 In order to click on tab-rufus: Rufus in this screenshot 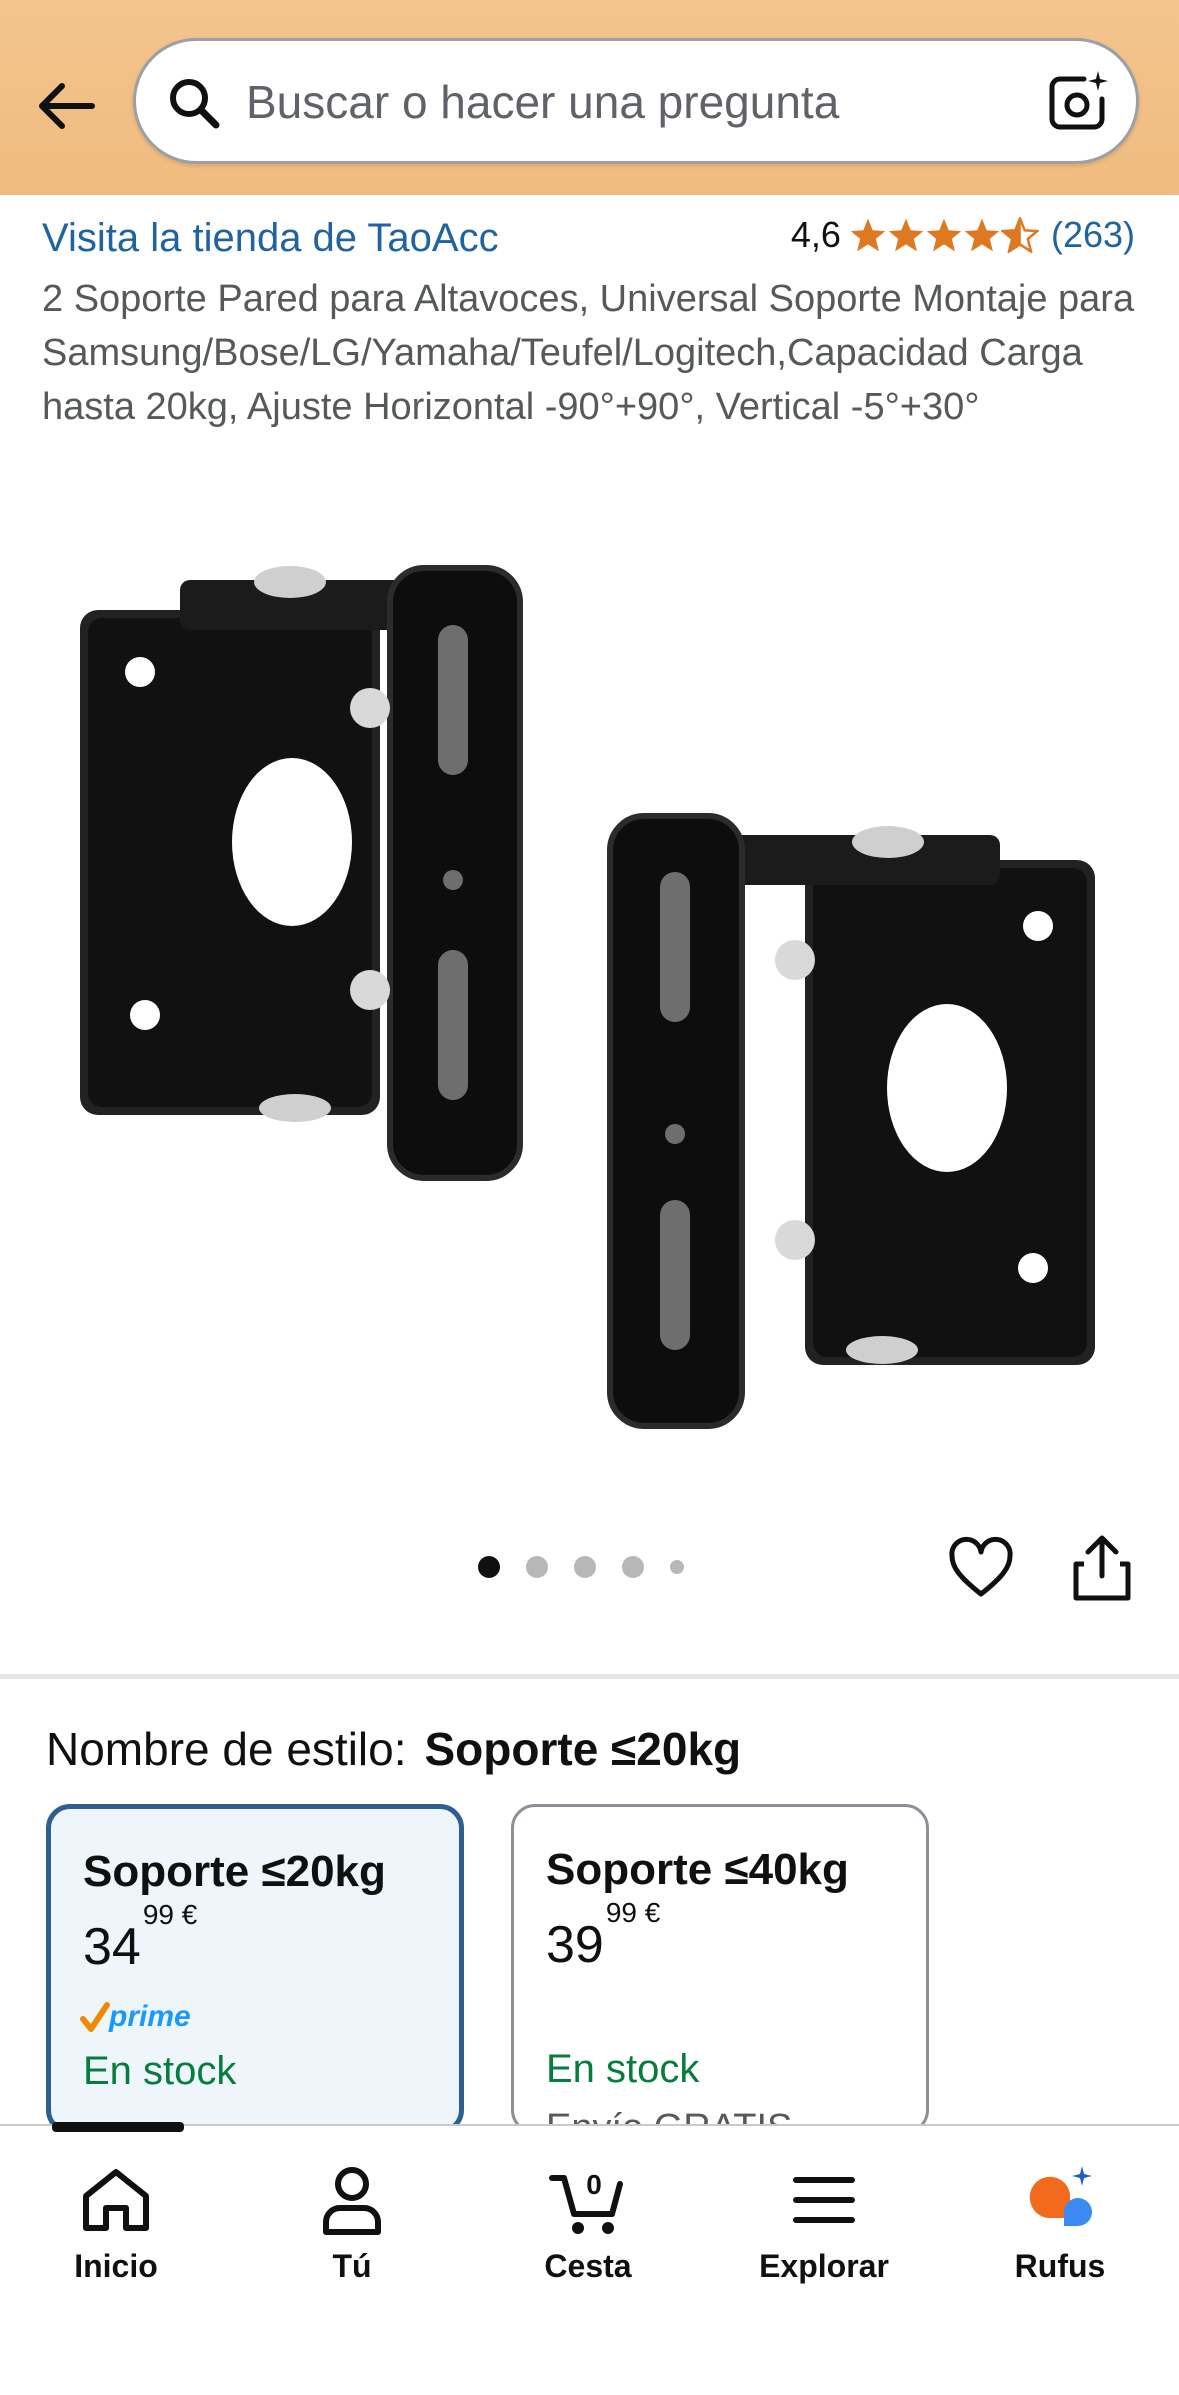, I will do `click(1060, 2222)`.